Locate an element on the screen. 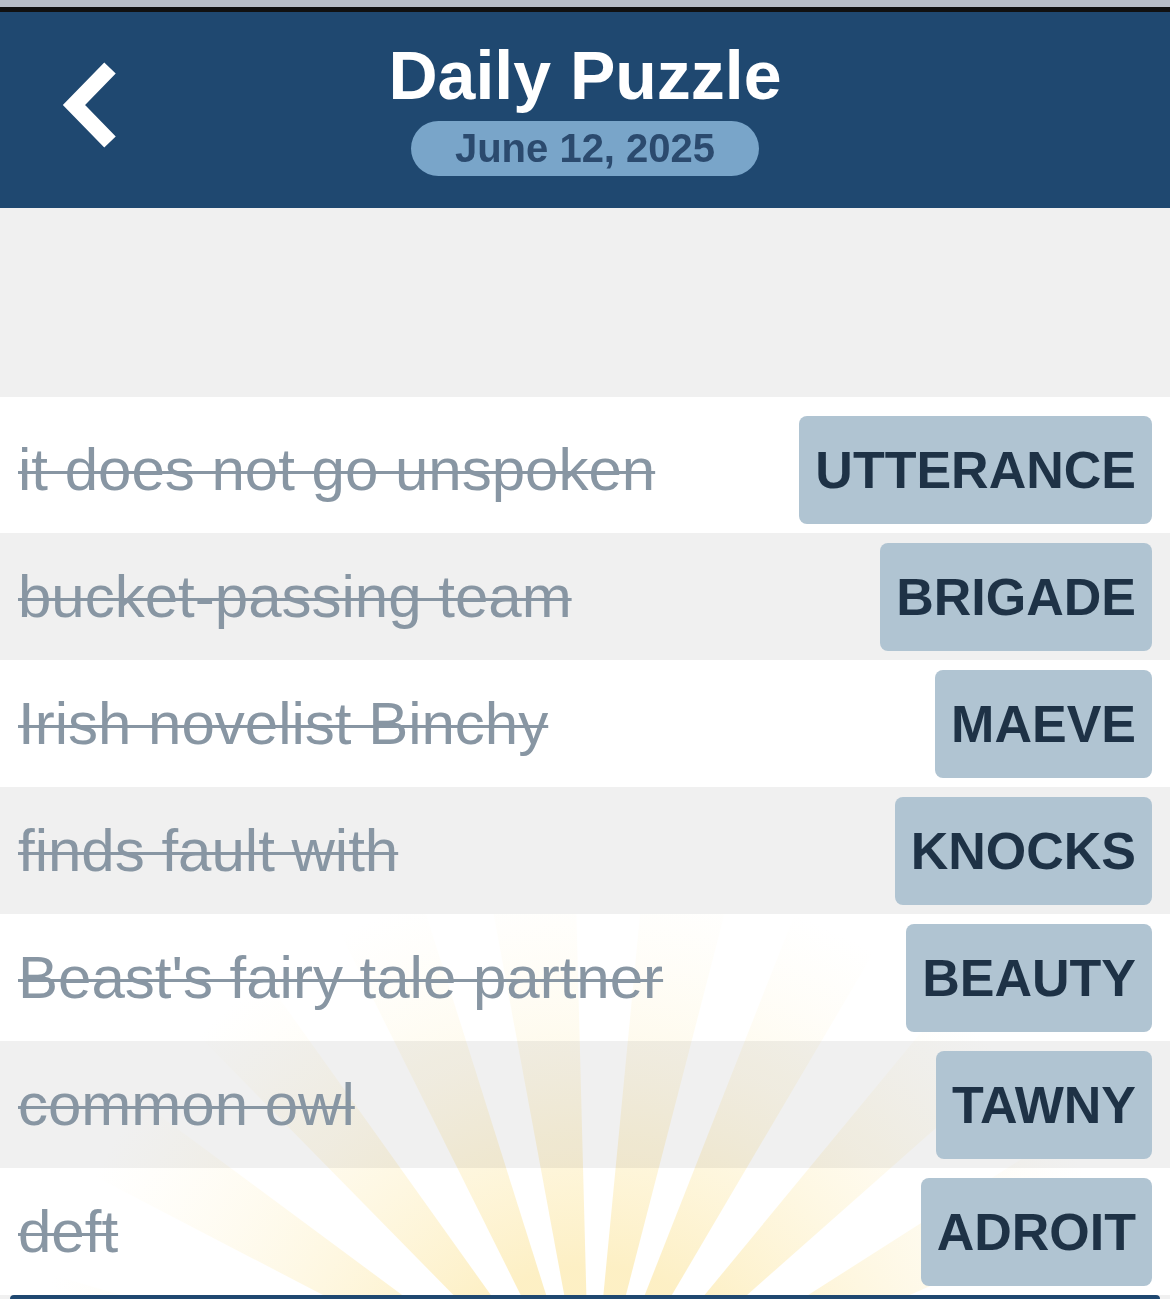  date-badge: June 12, 2025 is located at coordinates (585, 148).